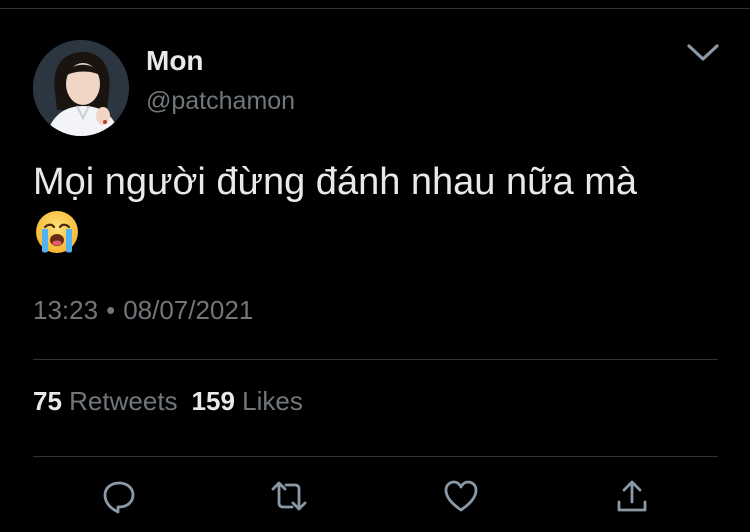 This screenshot has height=532, width=750. I want to click on share-icon, so click(632, 498).